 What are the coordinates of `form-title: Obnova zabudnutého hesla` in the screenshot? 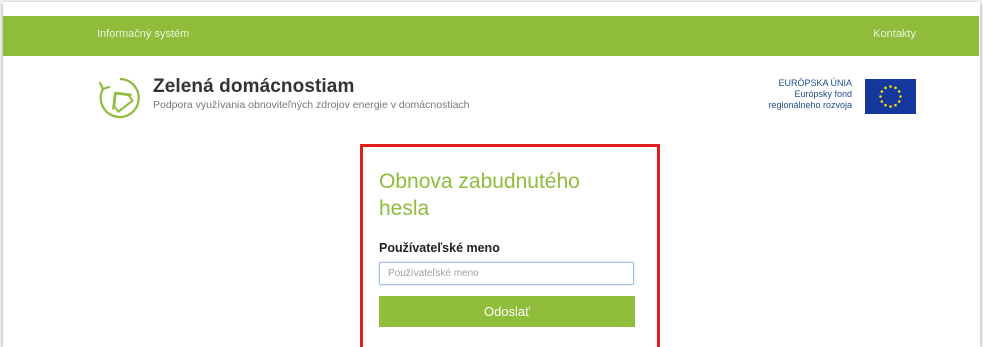 It's located at (479, 195).